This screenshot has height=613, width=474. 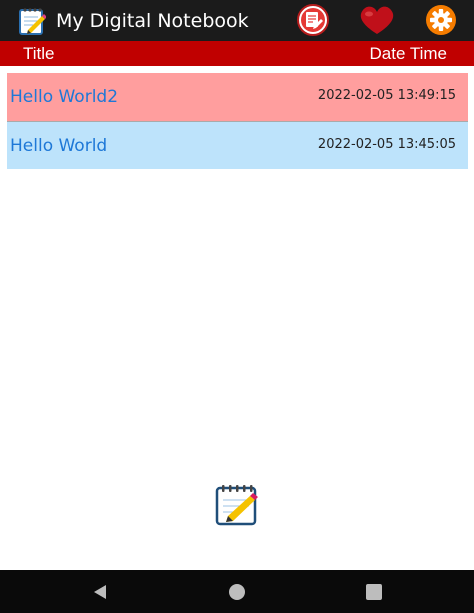 What do you see at coordinates (152, 21) in the screenshot?
I see `app-title: My Digital Notebook` at bounding box center [152, 21].